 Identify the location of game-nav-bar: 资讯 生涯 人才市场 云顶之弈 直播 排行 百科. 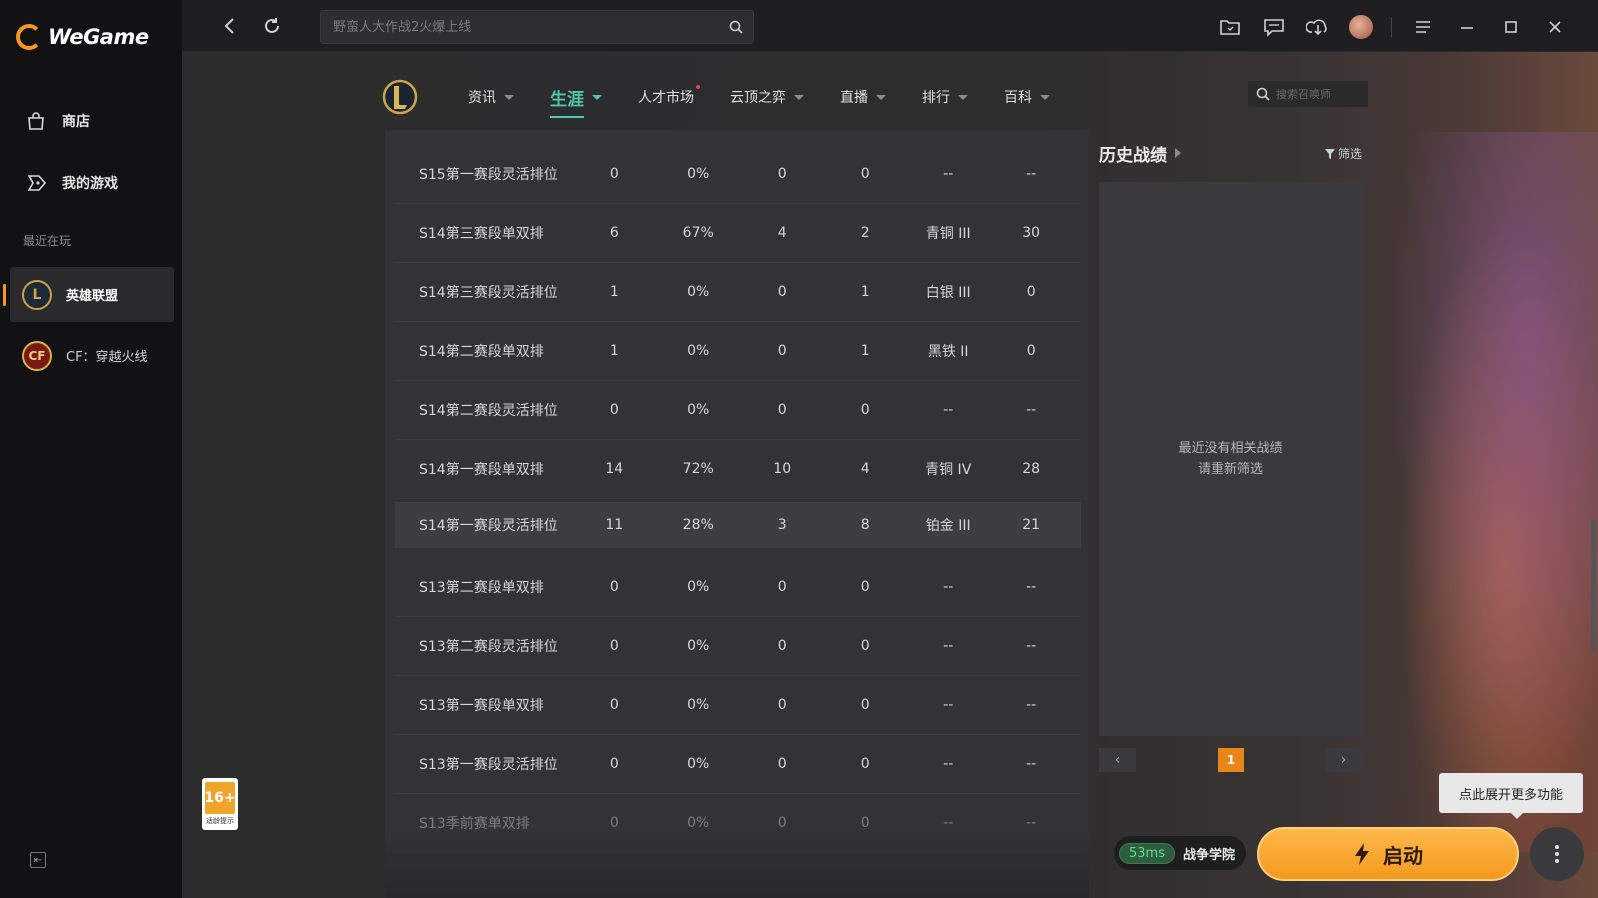
(877, 97).